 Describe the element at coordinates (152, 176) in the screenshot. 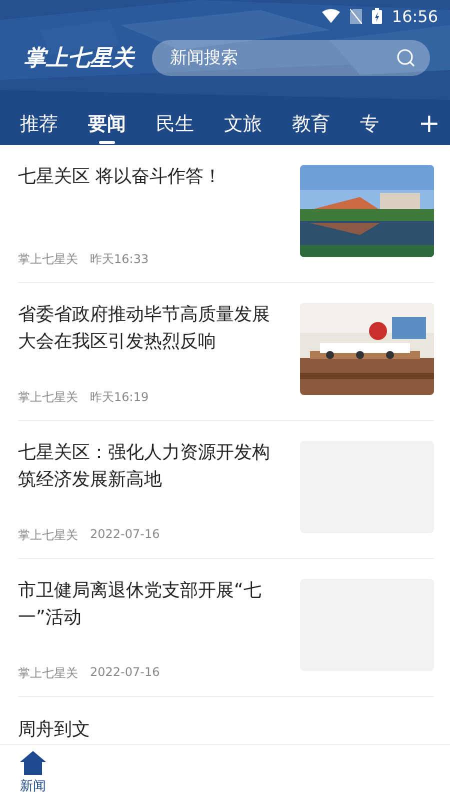

I see `article-title: 七星关区 将以奋斗作答！` at that location.